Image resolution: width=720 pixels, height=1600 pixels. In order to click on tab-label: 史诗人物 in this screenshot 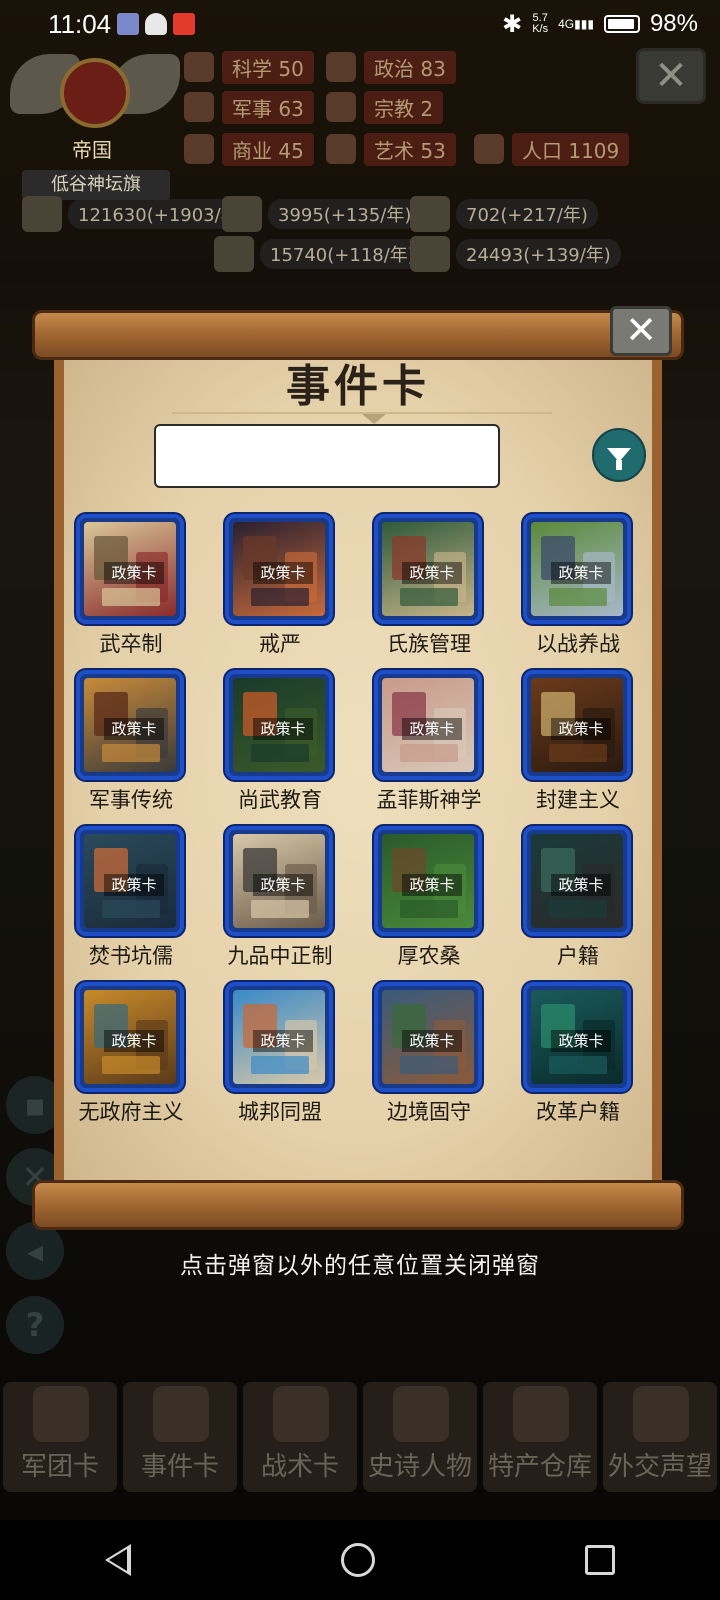, I will do `click(419, 1467)`.